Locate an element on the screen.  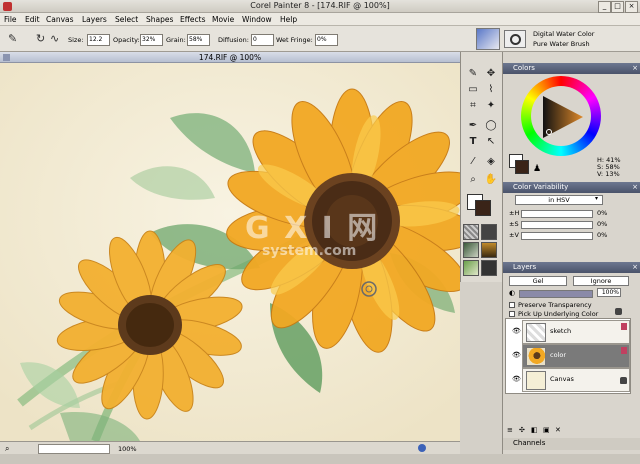
title-bar: Corel Painter 8 - [174.RIF @ 100%] _ □ × is located at coordinates (320, 6).